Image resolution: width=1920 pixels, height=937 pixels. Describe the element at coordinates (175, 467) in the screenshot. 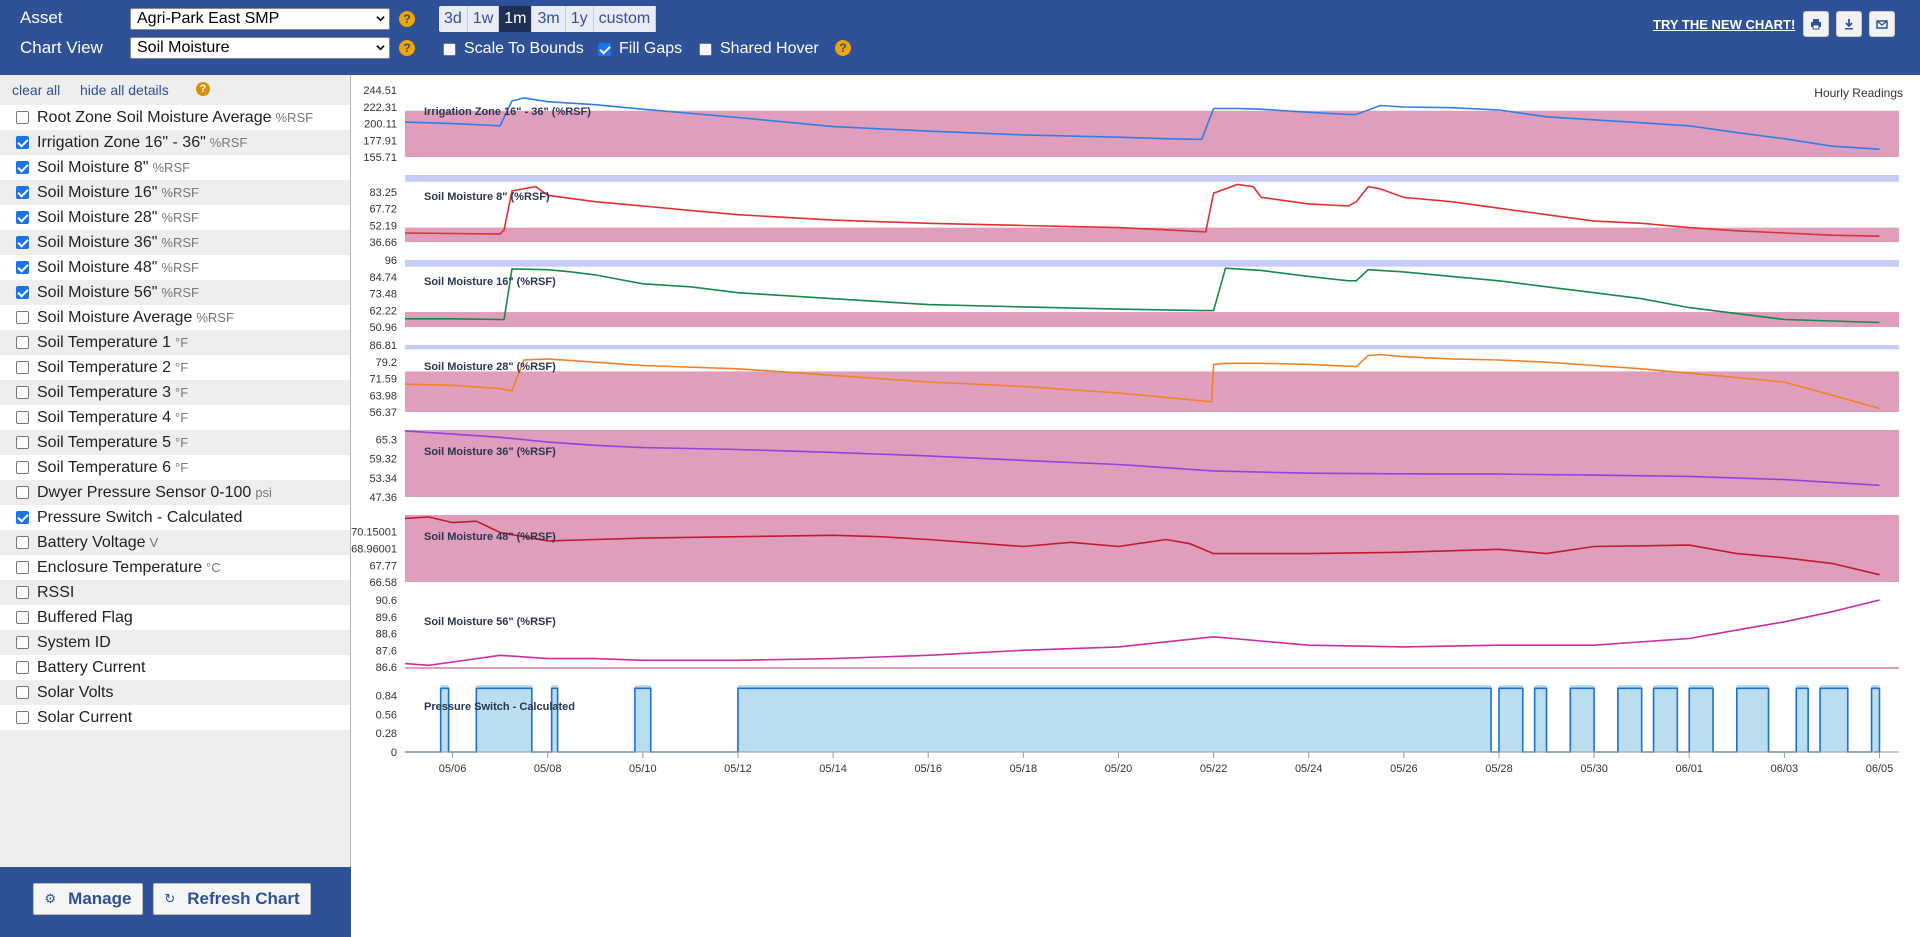

I see `series-item: Soil Temperature 6 °F` at that location.